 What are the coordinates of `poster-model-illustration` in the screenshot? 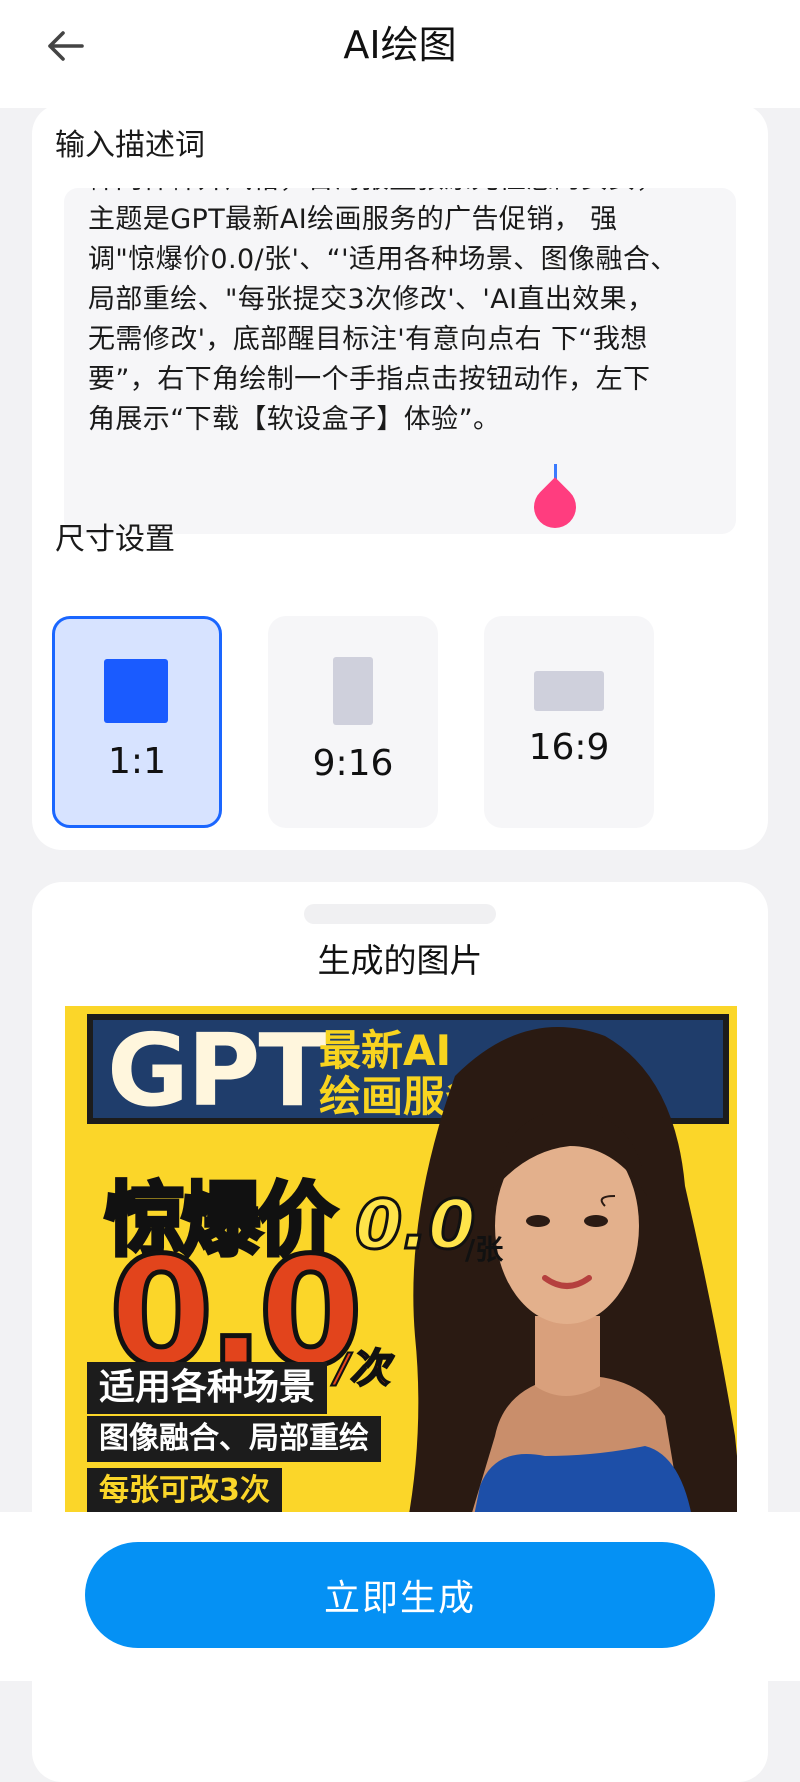 It's located at (571, 1276).